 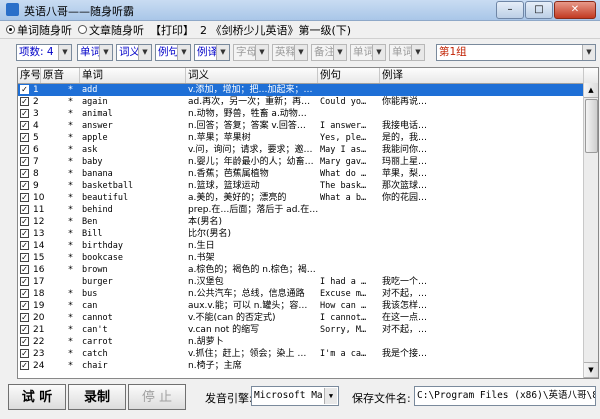 What do you see at coordinates (252, 75) in the screenshot?
I see `header-meaning: 词义` at bounding box center [252, 75].